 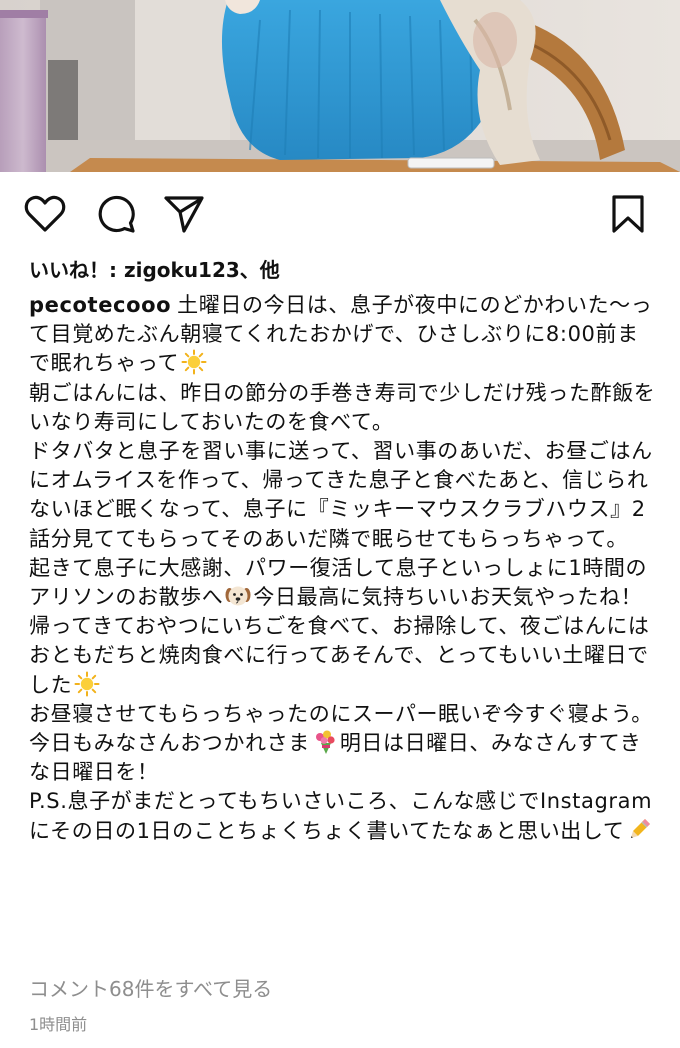 What do you see at coordinates (448, 597) in the screenshot?
I see `caption-text: 今日最高に気持ちいいお天気やったね！` at bounding box center [448, 597].